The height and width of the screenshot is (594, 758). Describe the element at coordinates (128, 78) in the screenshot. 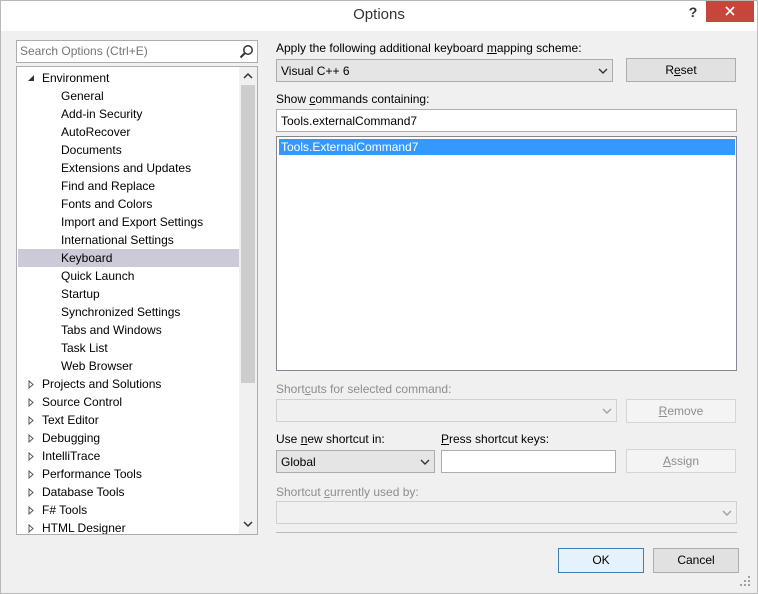

I see `tree-item: Environment` at that location.